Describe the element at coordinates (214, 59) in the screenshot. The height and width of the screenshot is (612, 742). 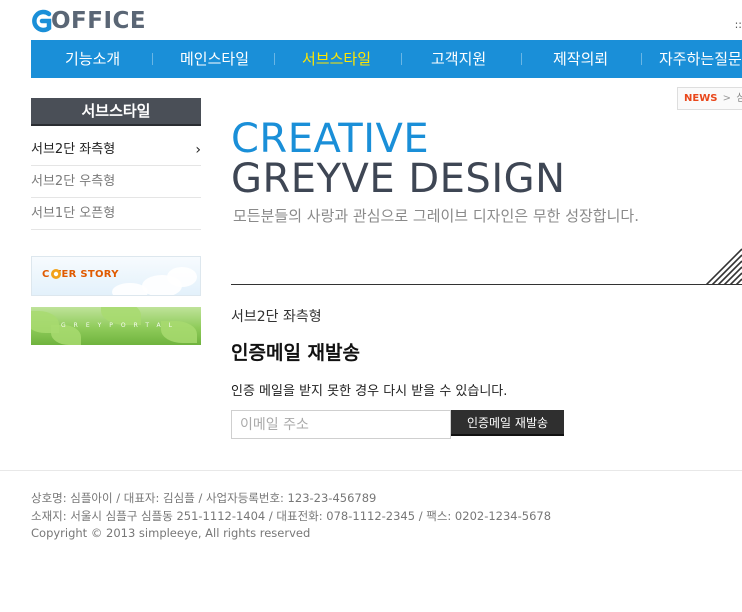
I see `nav-item-main-style: 메인스타일` at that location.